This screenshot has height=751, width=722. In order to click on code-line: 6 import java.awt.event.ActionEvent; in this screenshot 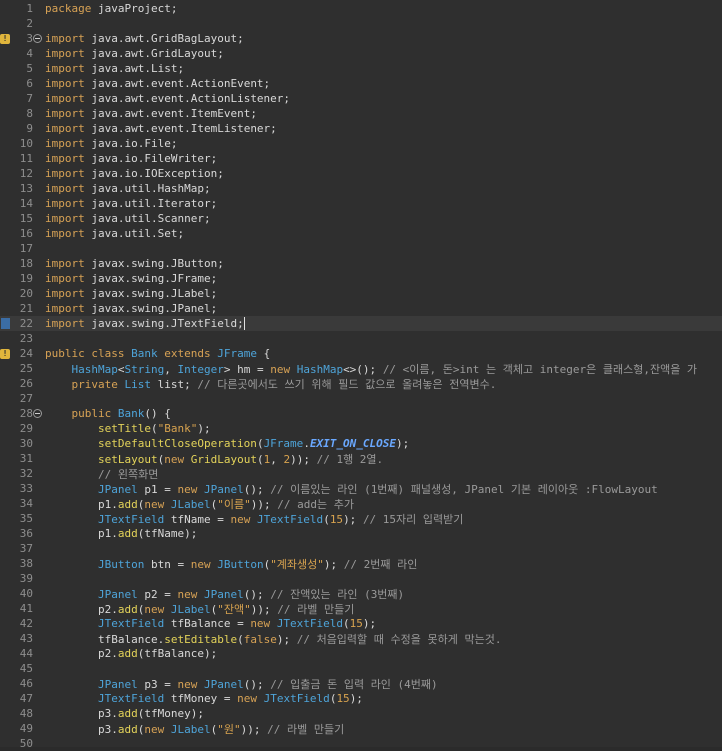, I will do `click(361, 83)`.